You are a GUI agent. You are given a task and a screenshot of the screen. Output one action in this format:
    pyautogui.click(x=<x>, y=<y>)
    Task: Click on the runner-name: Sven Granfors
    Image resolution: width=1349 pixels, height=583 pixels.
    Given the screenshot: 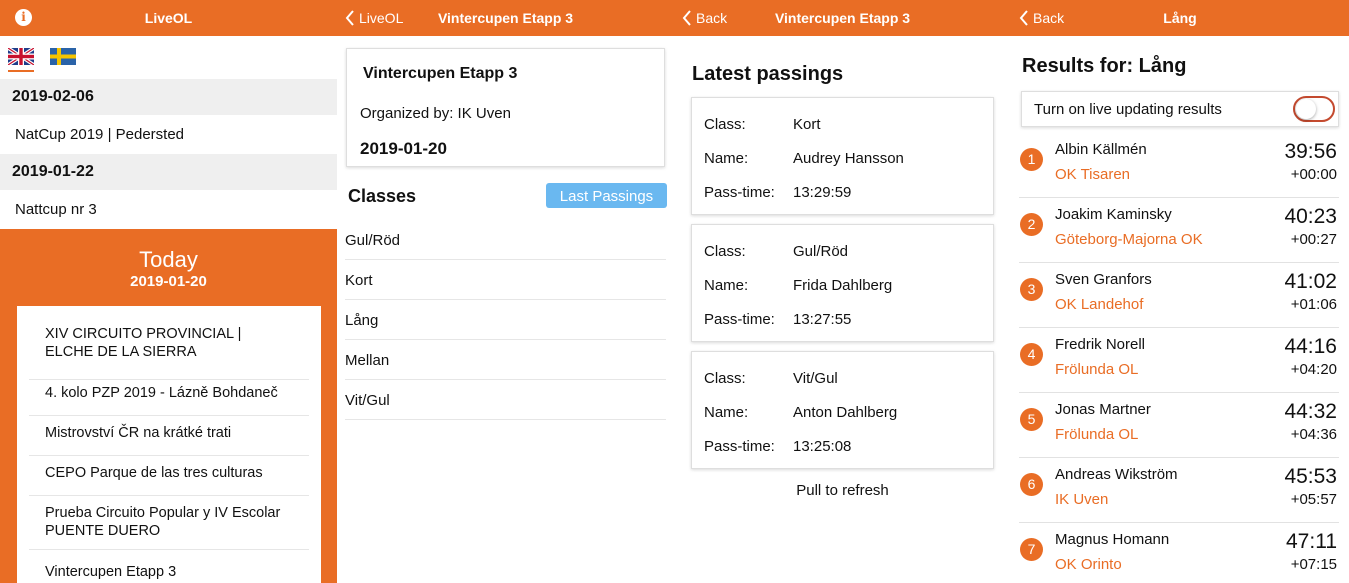 What is the action you would take?
    pyautogui.click(x=1103, y=279)
    